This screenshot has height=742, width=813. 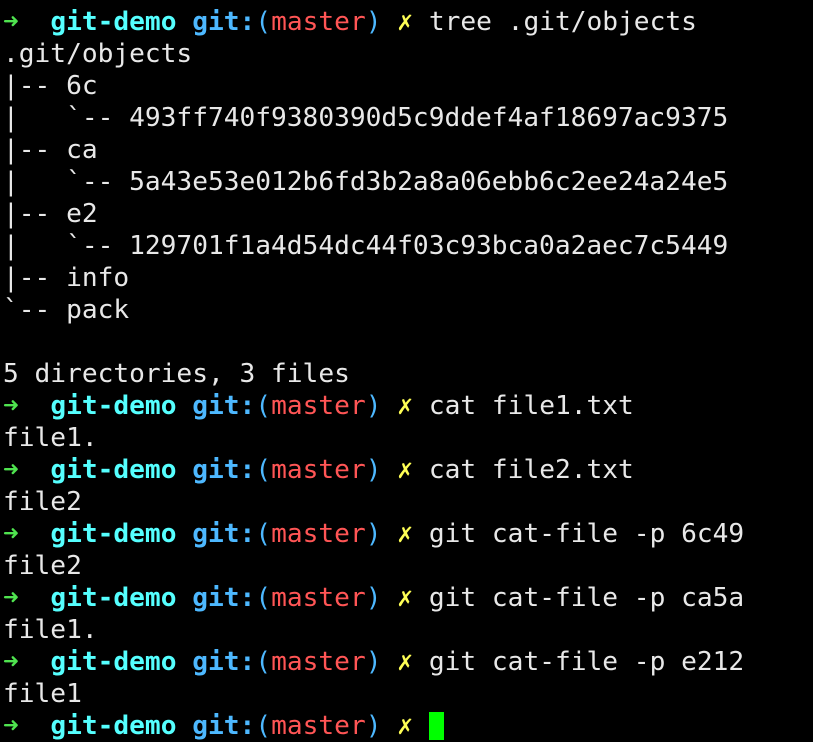 What do you see at coordinates (373, 694) in the screenshot?
I see `output-line: file1` at bounding box center [373, 694].